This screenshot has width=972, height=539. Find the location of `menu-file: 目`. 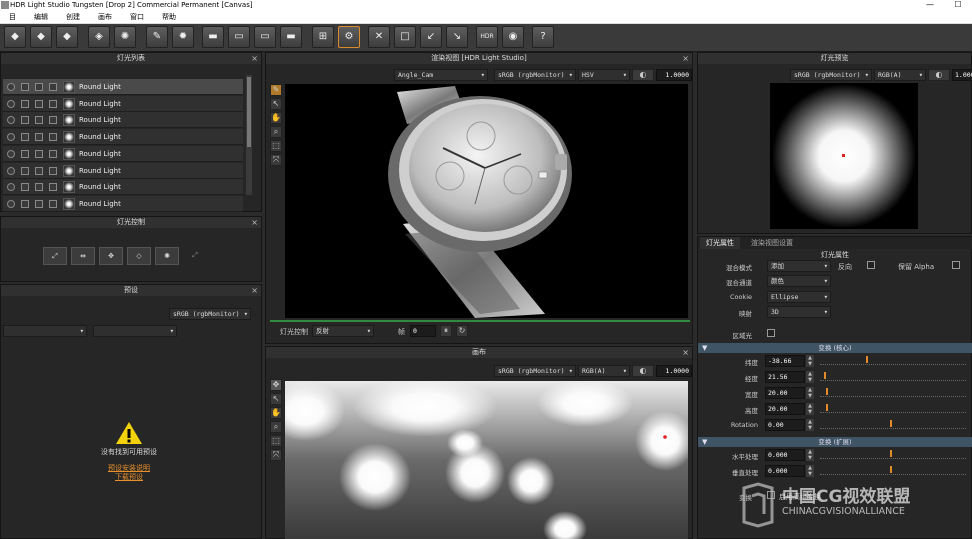

menu-file: 目 is located at coordinates (12, 17).